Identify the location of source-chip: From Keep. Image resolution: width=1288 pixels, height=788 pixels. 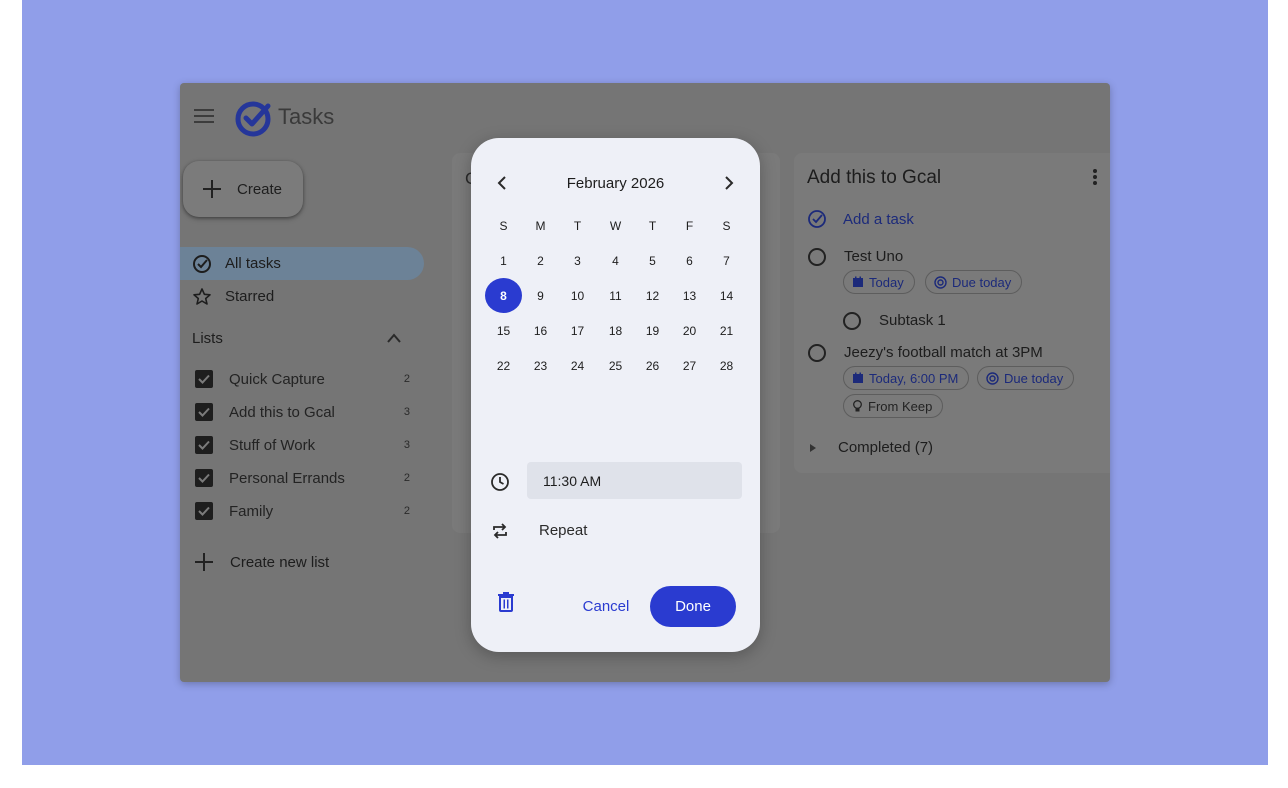
(893, 406).